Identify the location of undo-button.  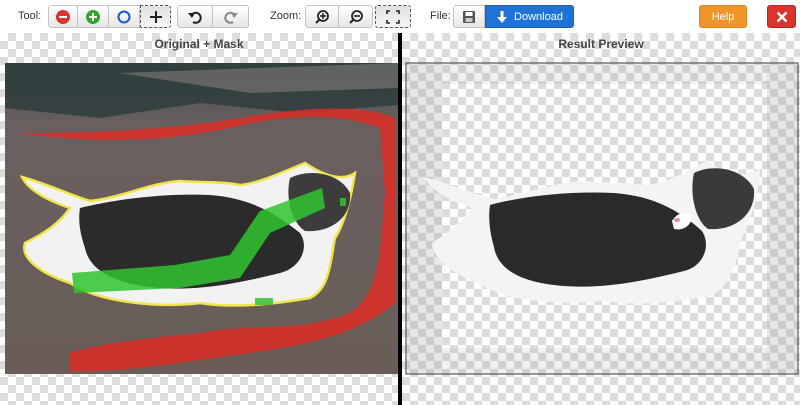
(195, 16).